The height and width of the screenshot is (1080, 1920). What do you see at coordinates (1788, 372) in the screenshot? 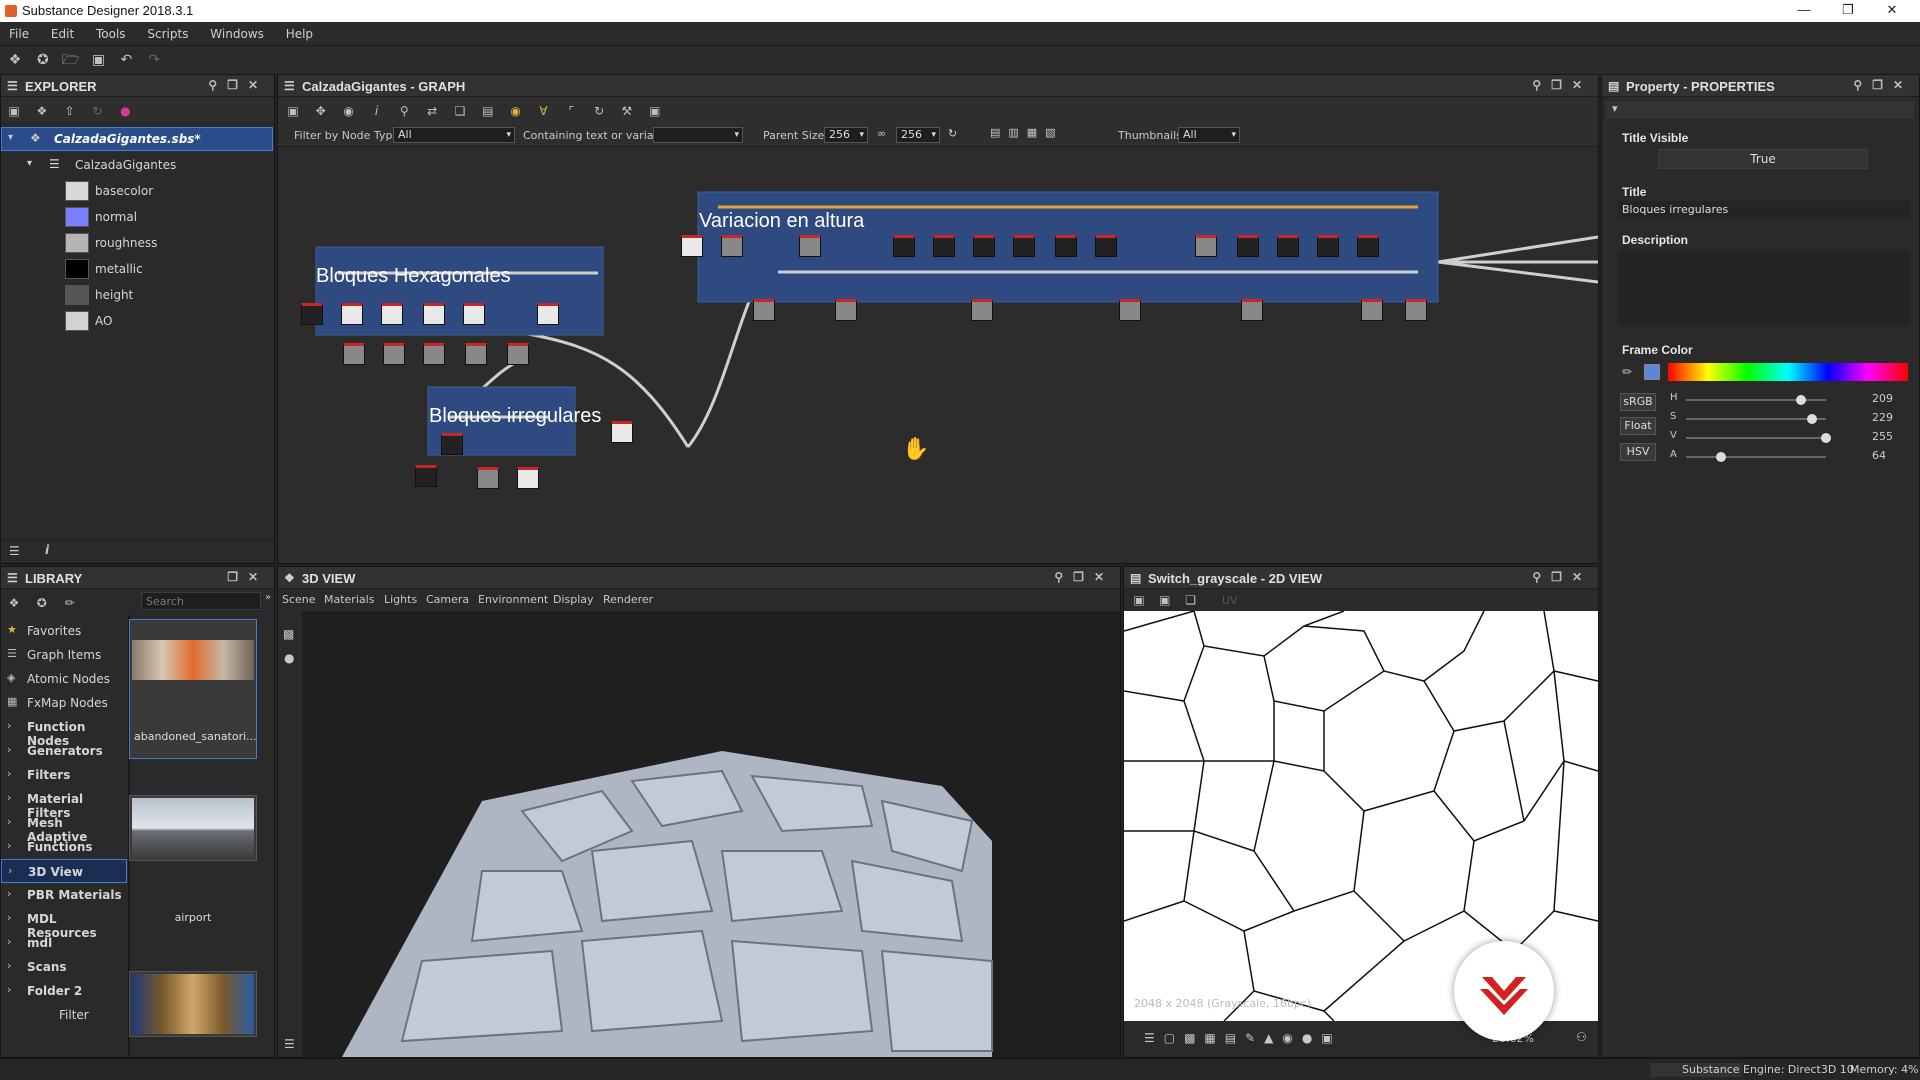
I see `hue-spectrum` at bounding box center [1788, 372].